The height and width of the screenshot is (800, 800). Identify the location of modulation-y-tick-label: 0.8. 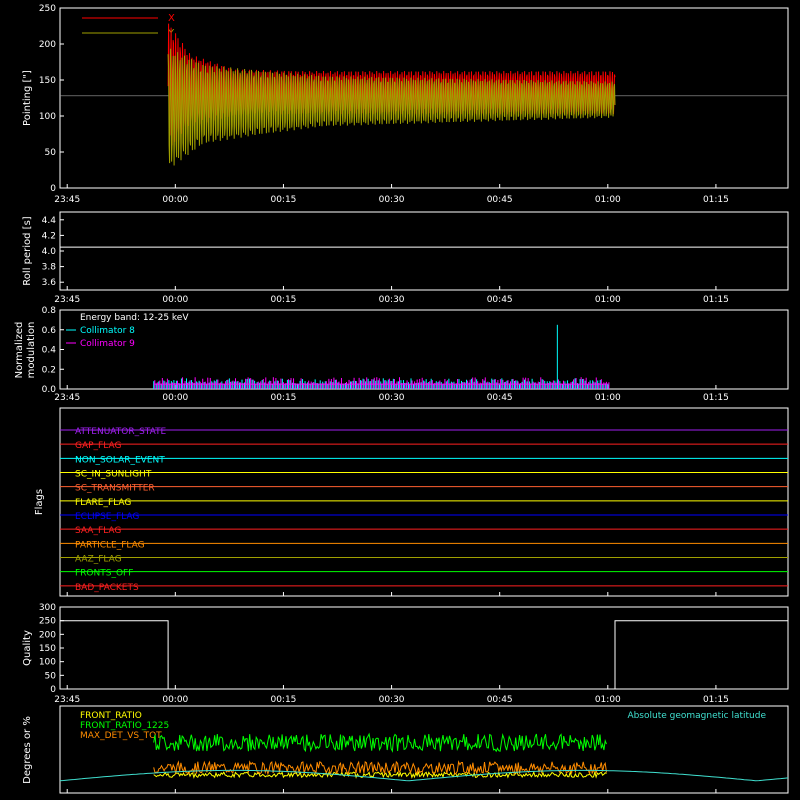
(49, 311).